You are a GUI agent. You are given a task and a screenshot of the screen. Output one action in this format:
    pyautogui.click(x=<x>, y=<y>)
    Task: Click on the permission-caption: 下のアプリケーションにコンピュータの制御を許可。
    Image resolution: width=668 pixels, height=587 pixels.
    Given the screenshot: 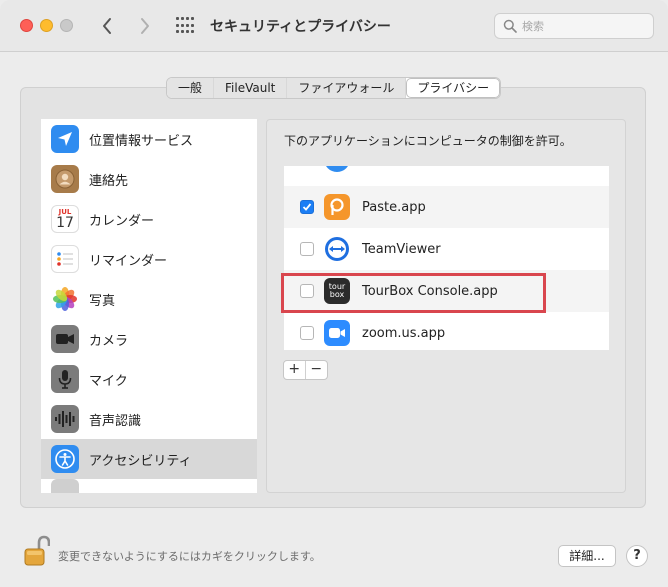 What is the action you would take?
    pyautogui.click(x=428, y=141)
    